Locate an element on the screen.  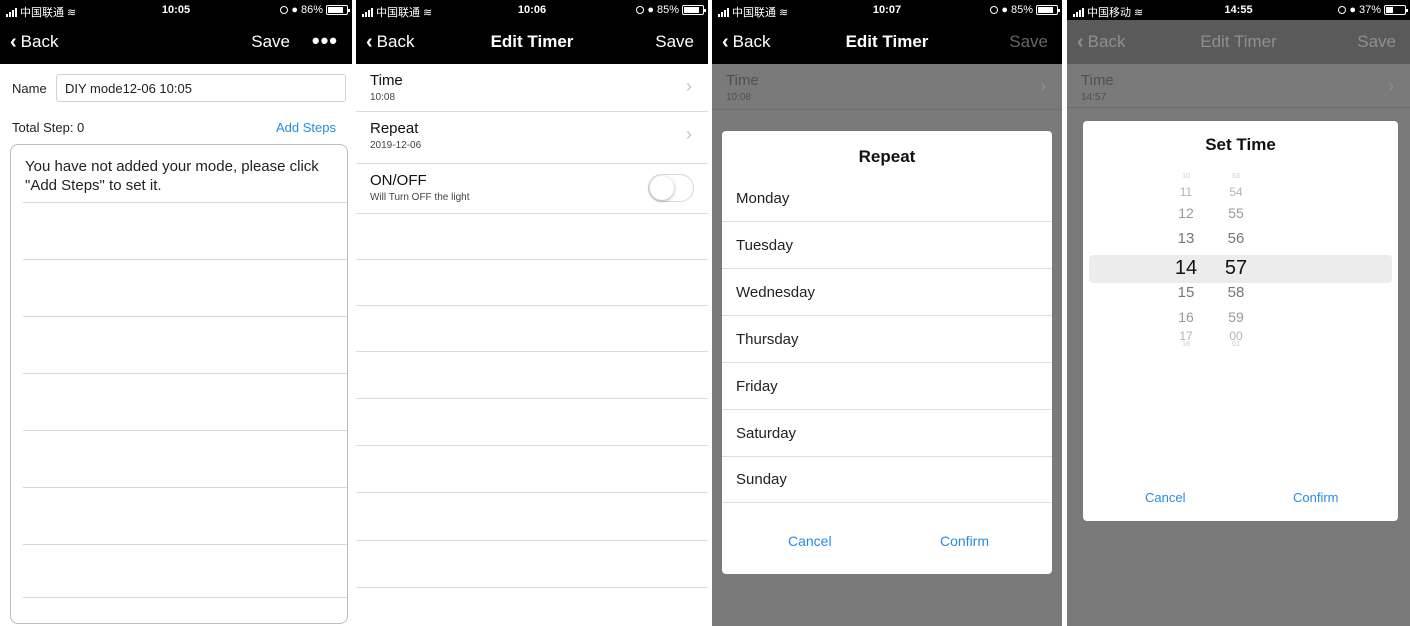
status-bar: 中国移动 ≋ 14:55 ● 37% is located at coordinates (1238, 10).